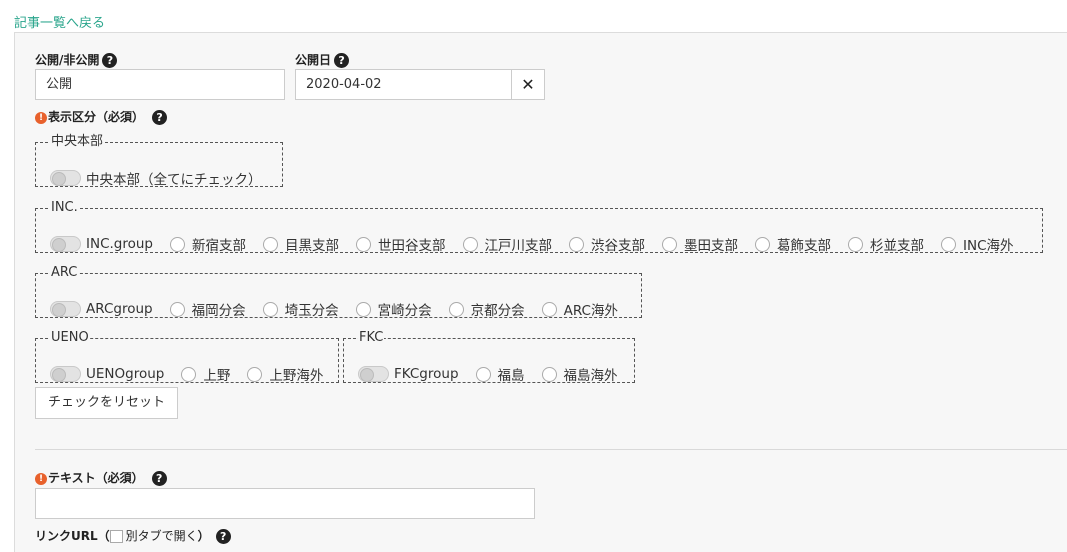 The image size is (1067, 552). Describe the element at coordinates (217, 376) in the screenshot. I see `option-label: 上野` at that location.